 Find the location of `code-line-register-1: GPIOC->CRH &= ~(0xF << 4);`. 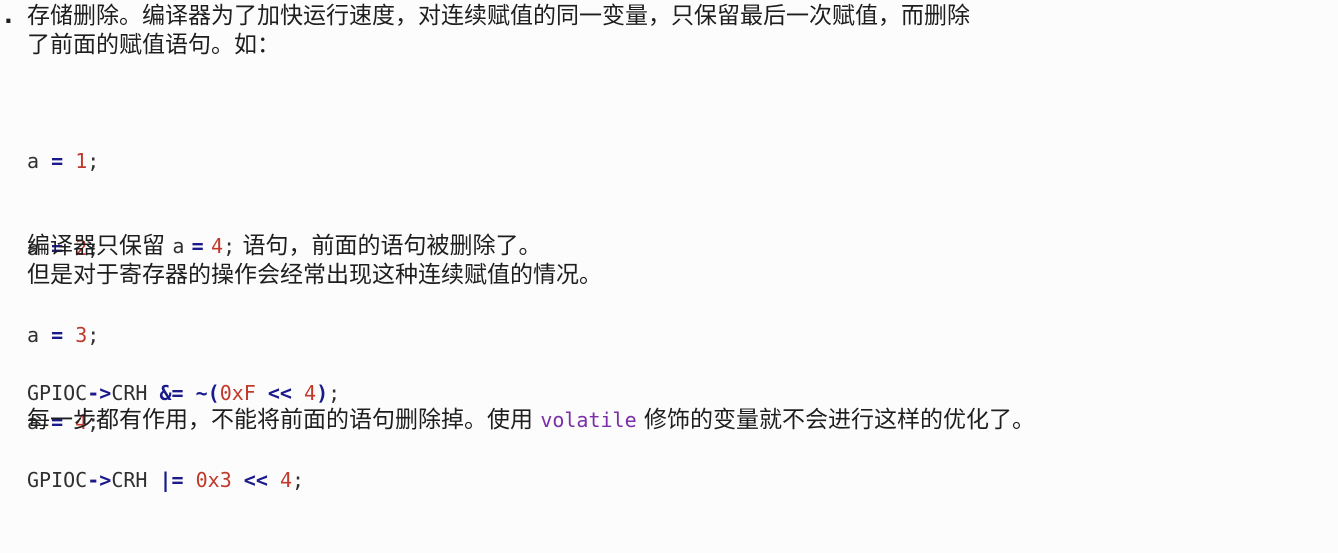

code-line-register-1: GPIOC->CRH &= ~(0xF << 4); is located at coordinates (183, 393).